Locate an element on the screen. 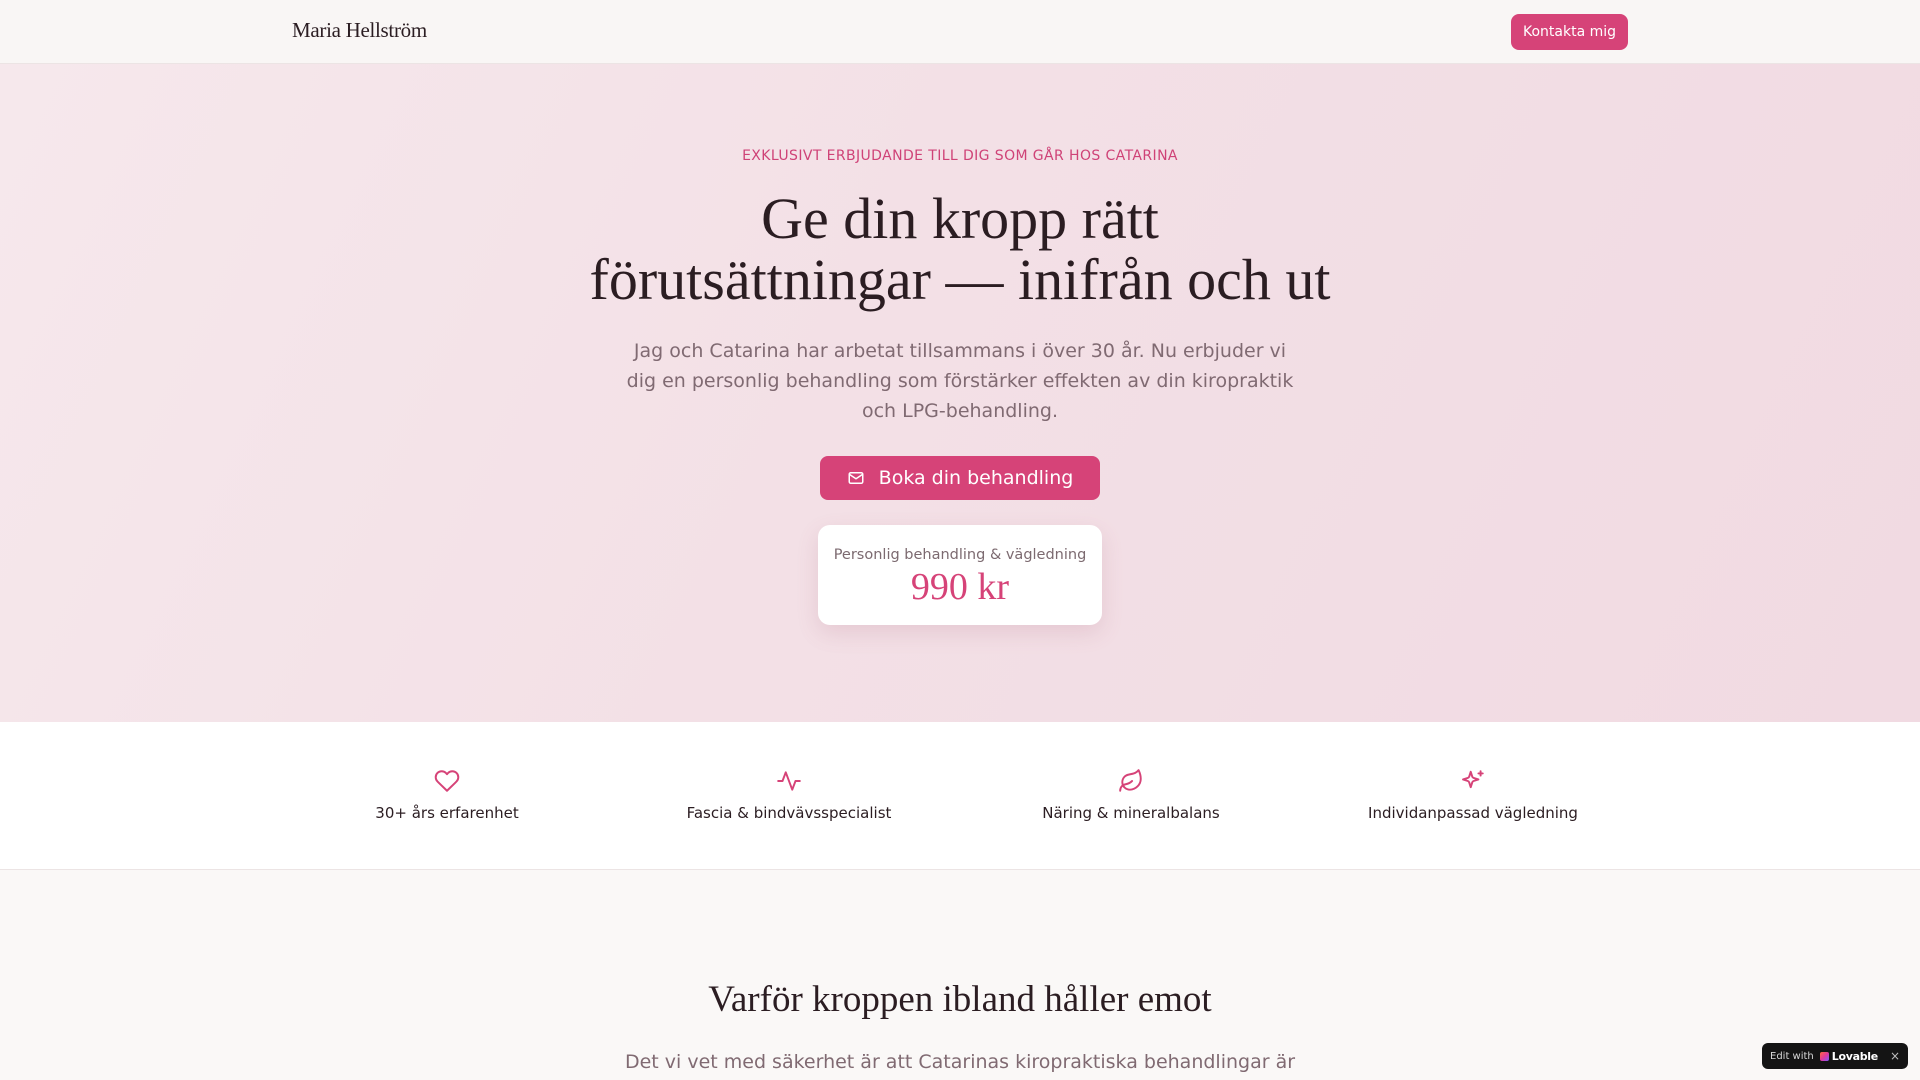 The width and height of the screenshot is (1920, 1080). book-treatment-button: Boka din behandling is located at coordinates (960, 478).